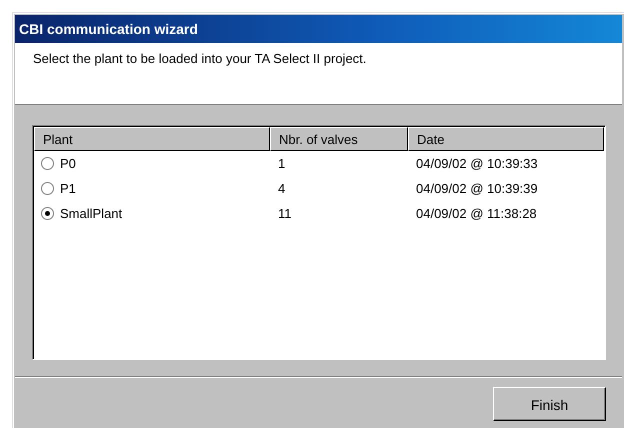 This screenshot has width=626, height=428. Describe the element at coordinates (68, 188) in the screenshot. I see `plant-name: P1` at that location.